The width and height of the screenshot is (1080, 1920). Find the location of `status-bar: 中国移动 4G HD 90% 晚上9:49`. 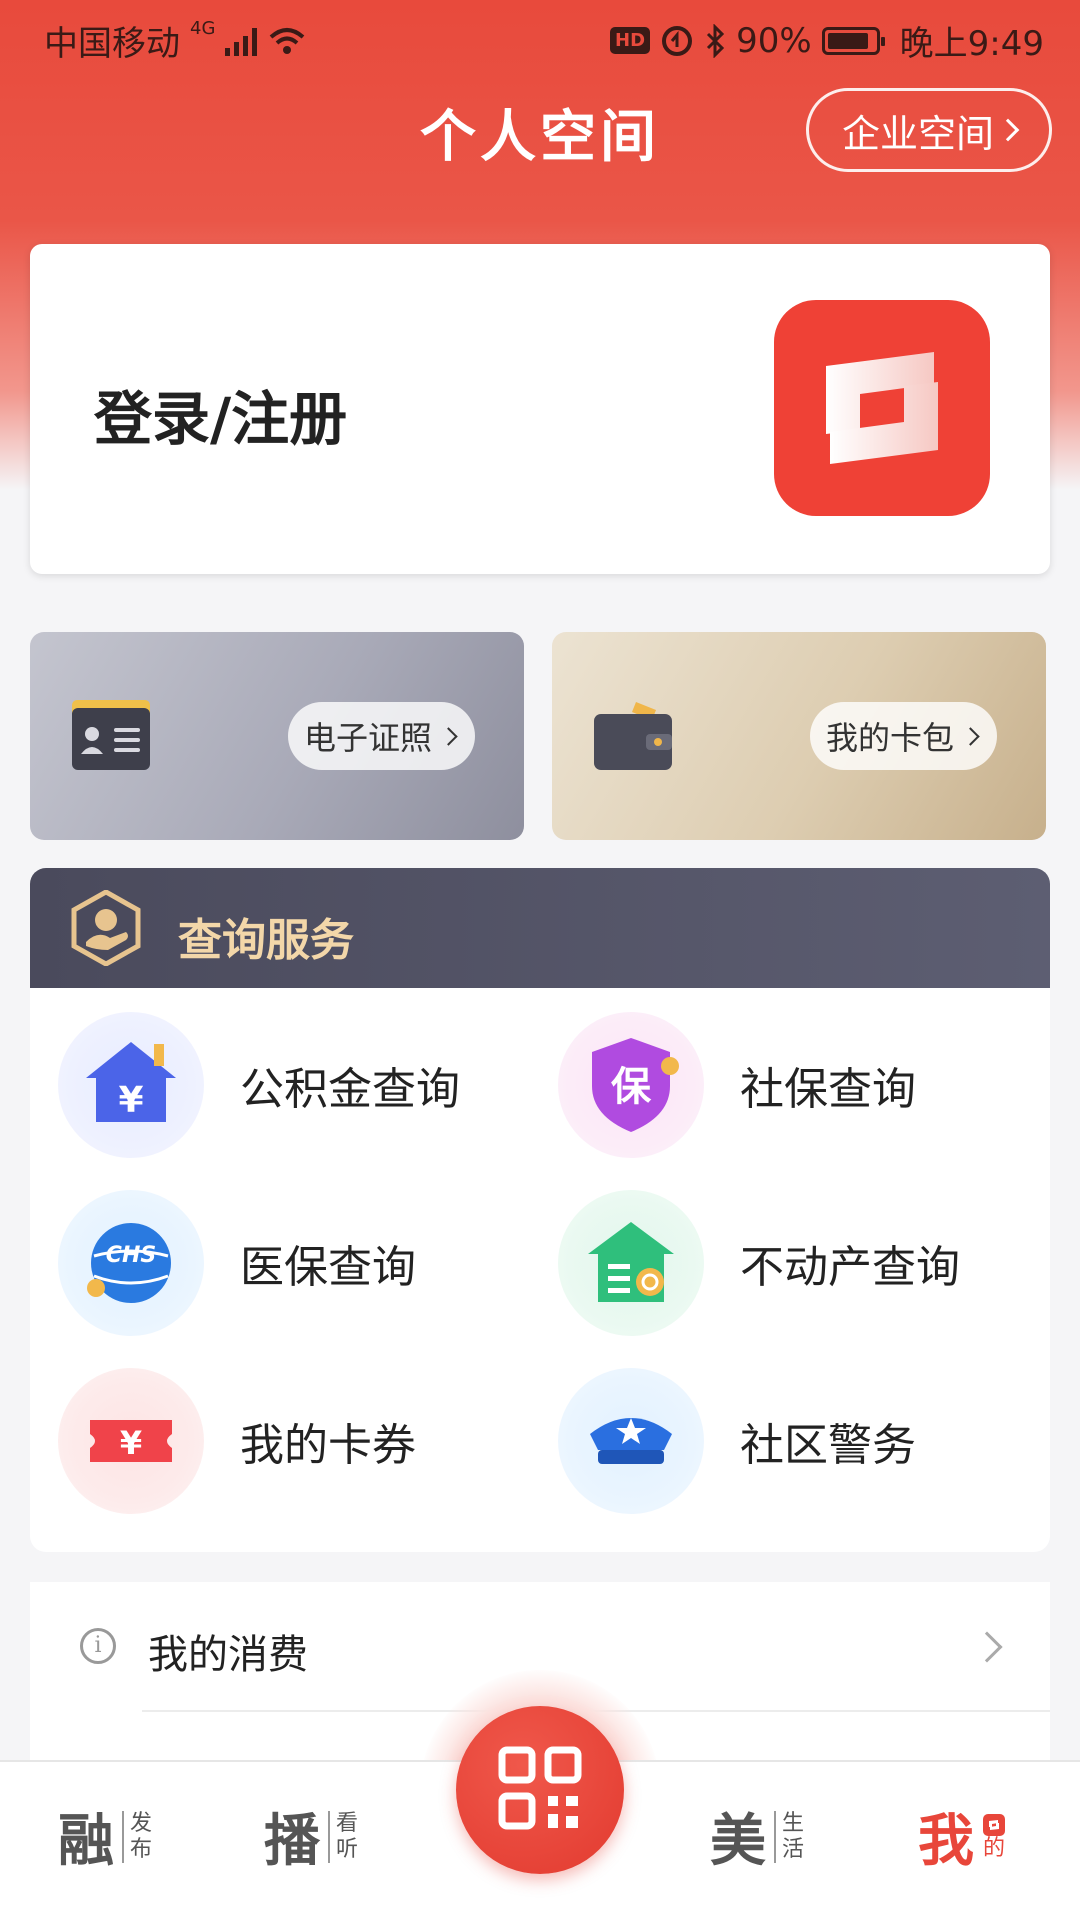

status-bar: 中国移动 4G HD 90% 晚上9:49 is located at coordinates (540, 38).